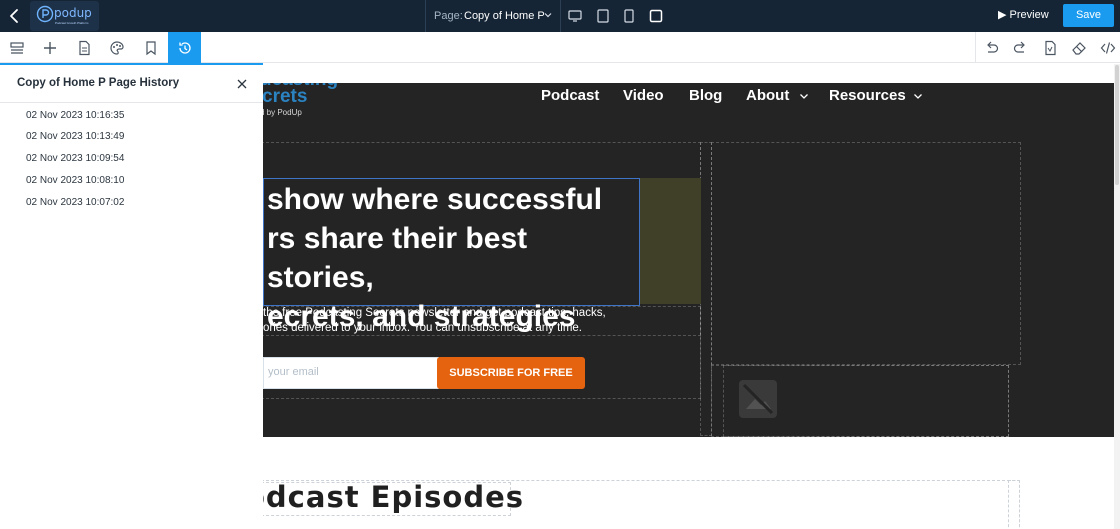 The height and width of the screenshot is (529, 1120). I want to click on chevron-down-icon, so click(548, 15).